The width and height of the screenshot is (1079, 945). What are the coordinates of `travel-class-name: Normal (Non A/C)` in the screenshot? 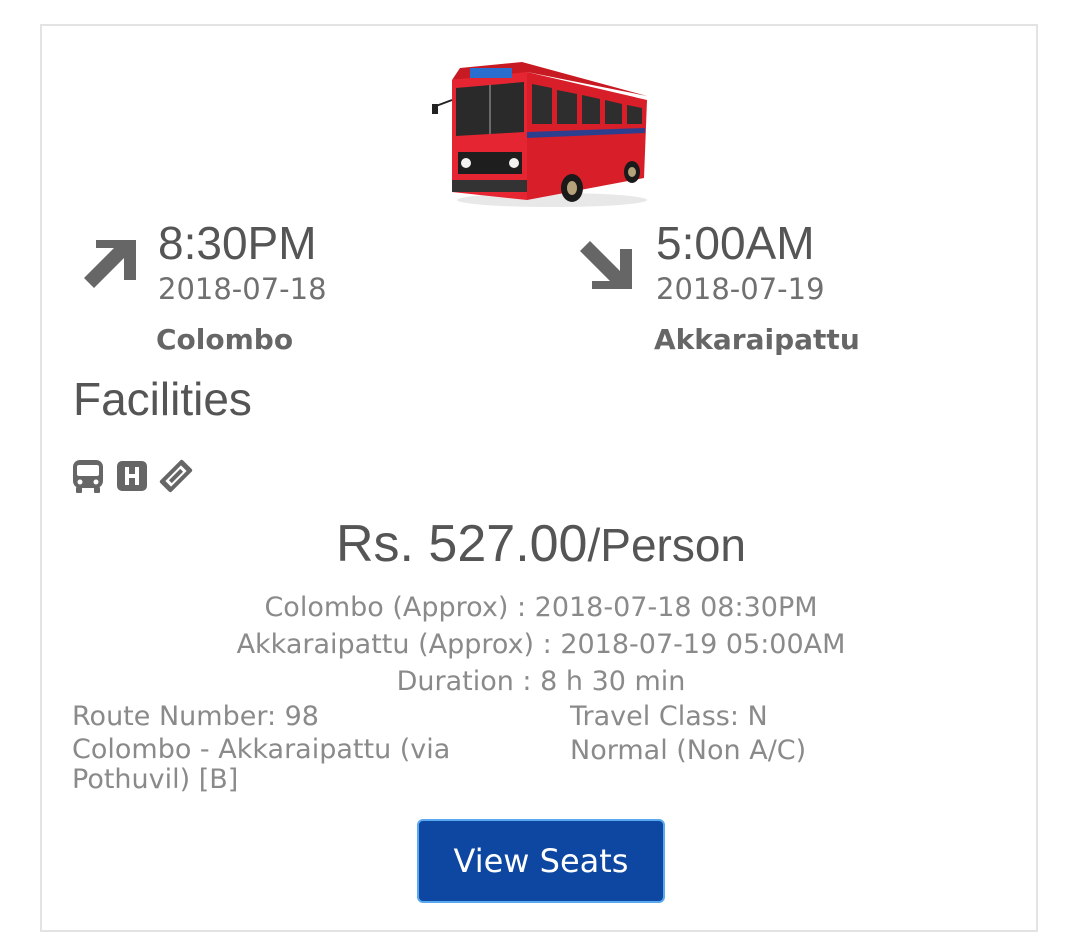 It's located at (688, 750).